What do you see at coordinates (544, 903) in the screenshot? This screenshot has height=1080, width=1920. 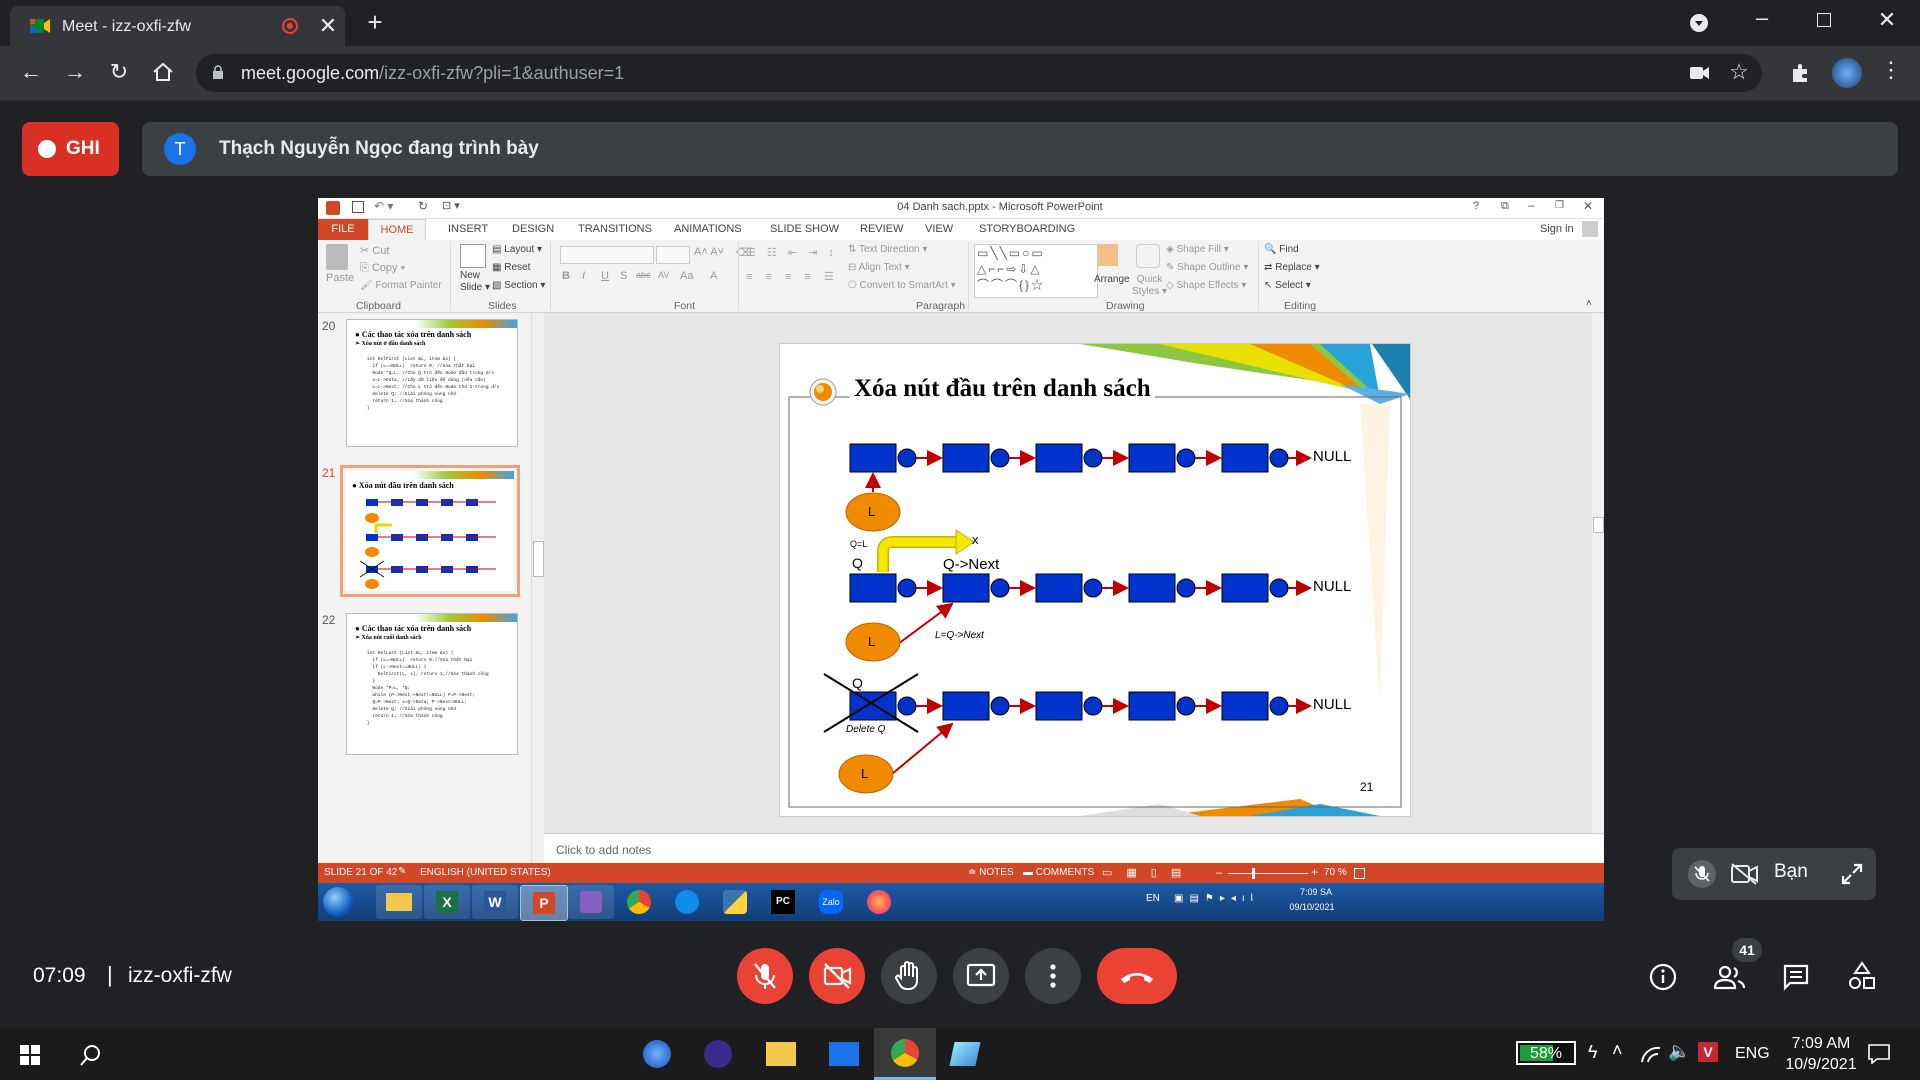 I see `powerpoint-taskbar-icon: P` at bounding box center [544, 903].